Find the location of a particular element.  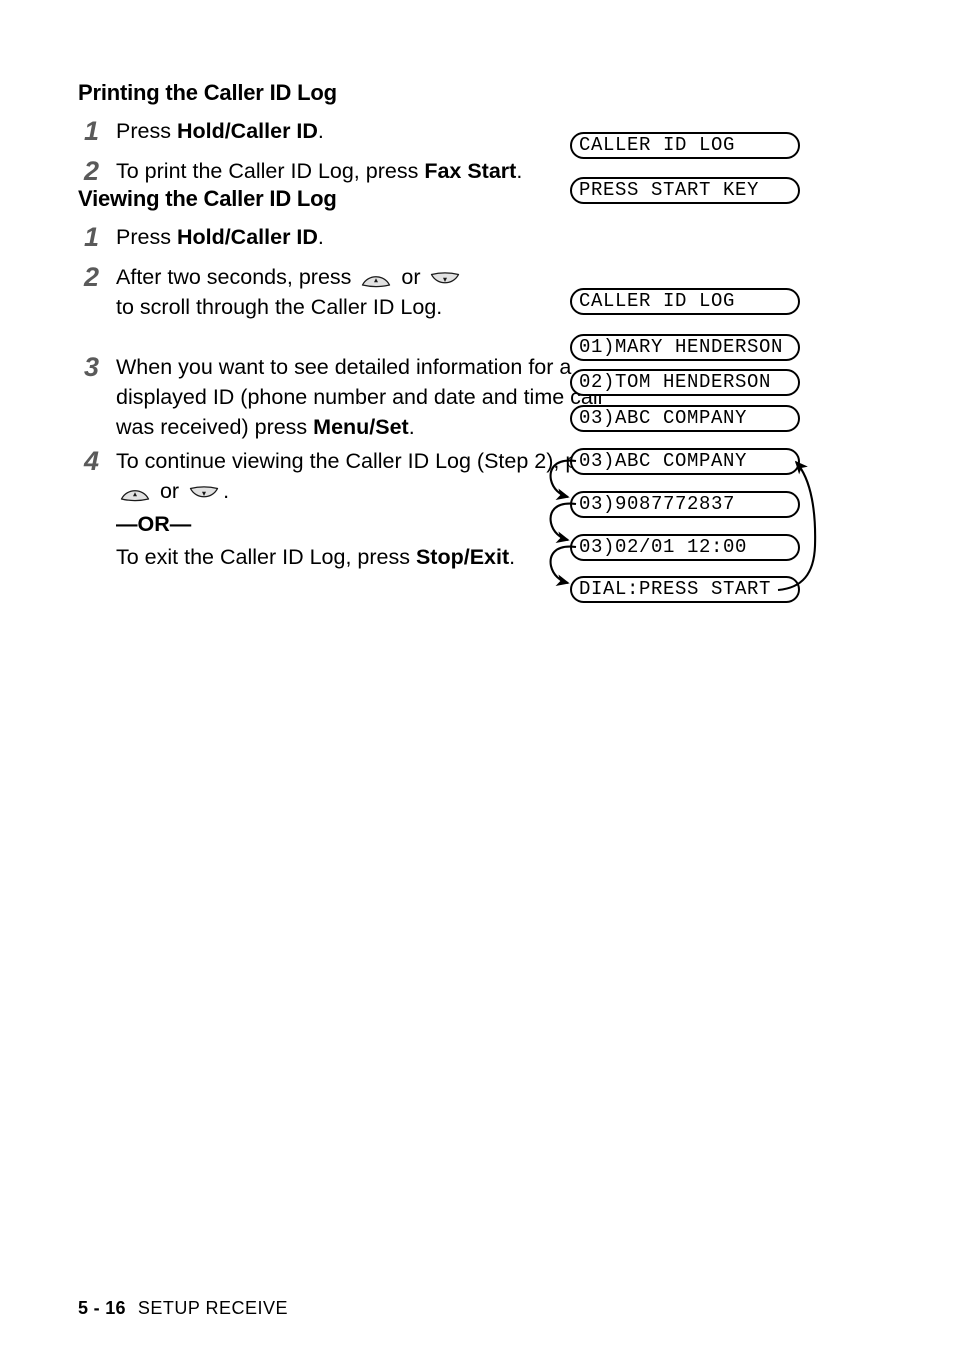

lcd-display: 01)MARY HENDERSON is located at coordinates (685, 347).